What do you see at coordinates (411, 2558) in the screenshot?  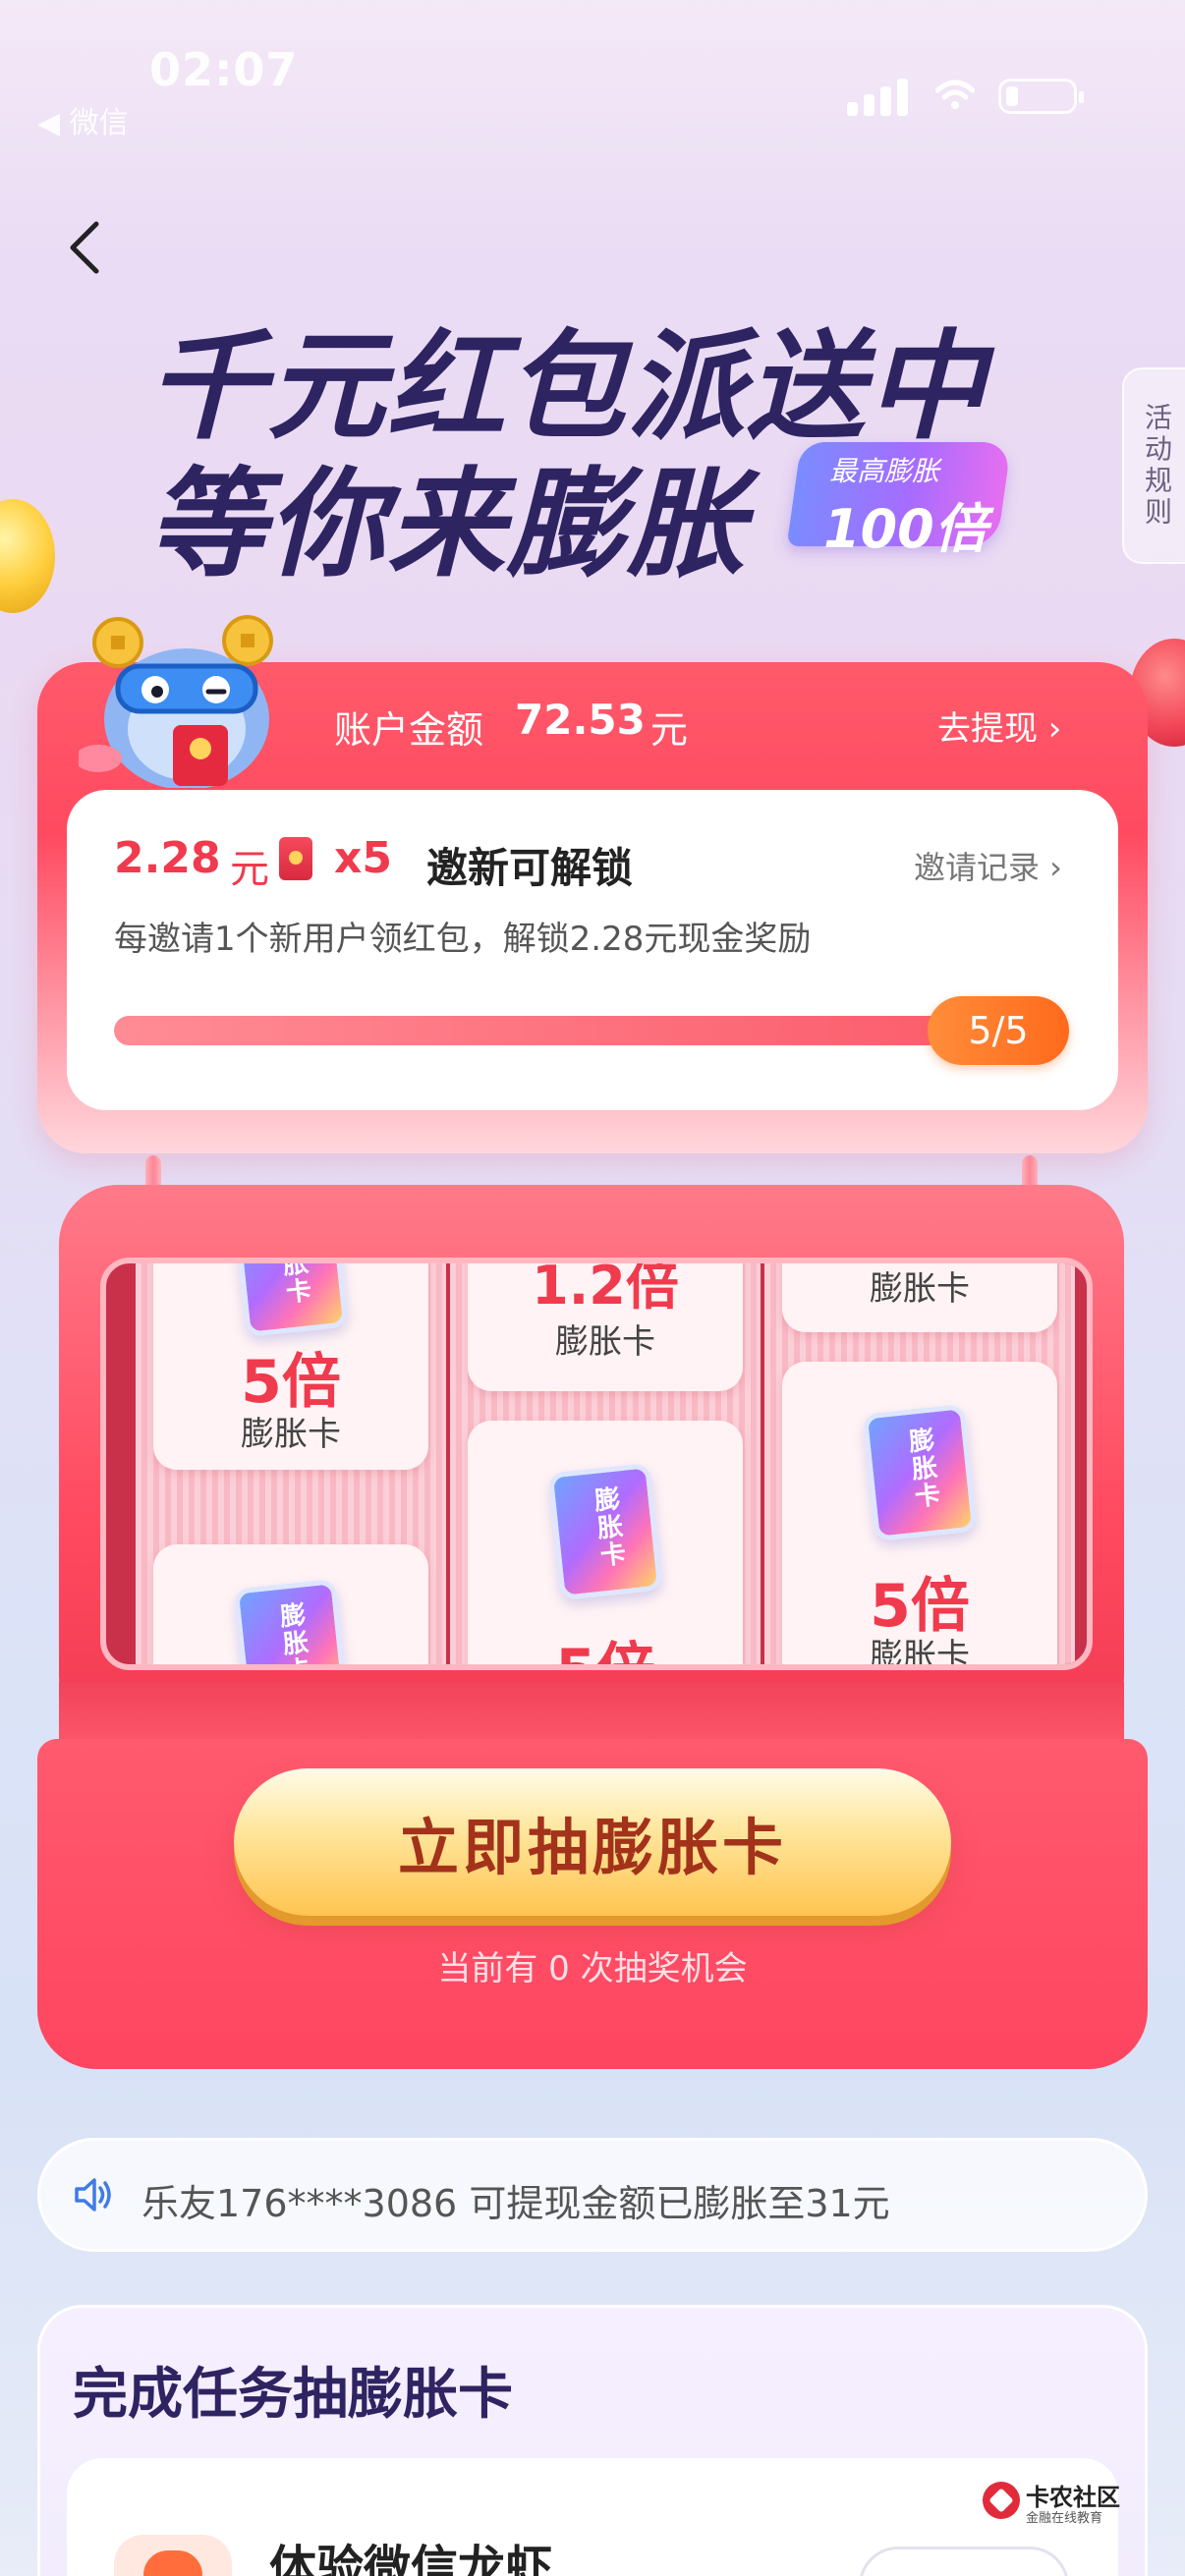 I see `task-name: 体验微信龙虾` at bounding box center [411, 2558].